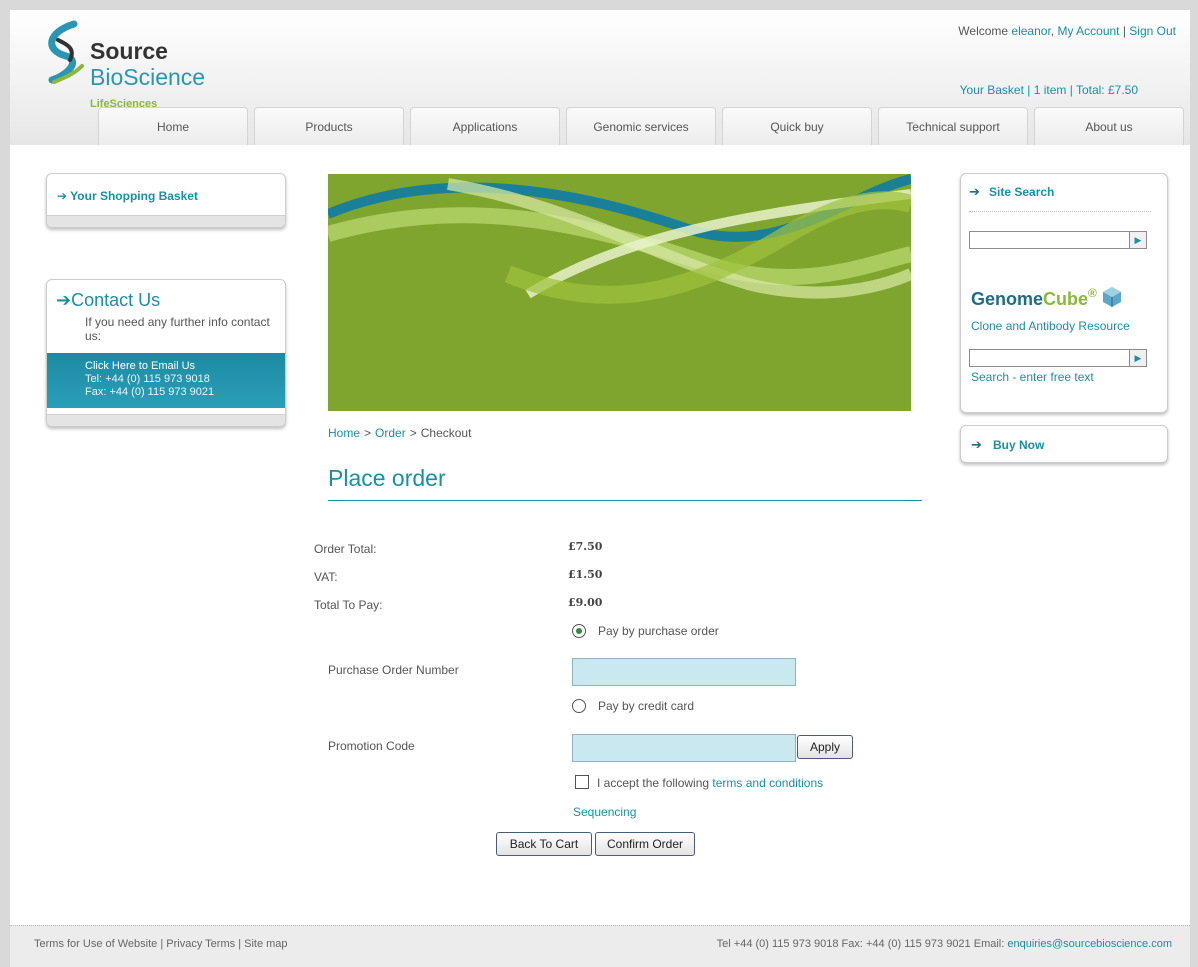  I want to click on hero-banner, so click(619, 292).